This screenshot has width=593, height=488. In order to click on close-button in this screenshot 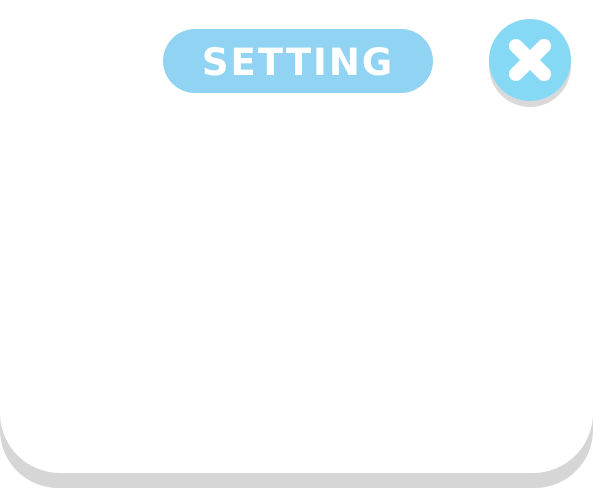, I will do `click(530, 60)`.